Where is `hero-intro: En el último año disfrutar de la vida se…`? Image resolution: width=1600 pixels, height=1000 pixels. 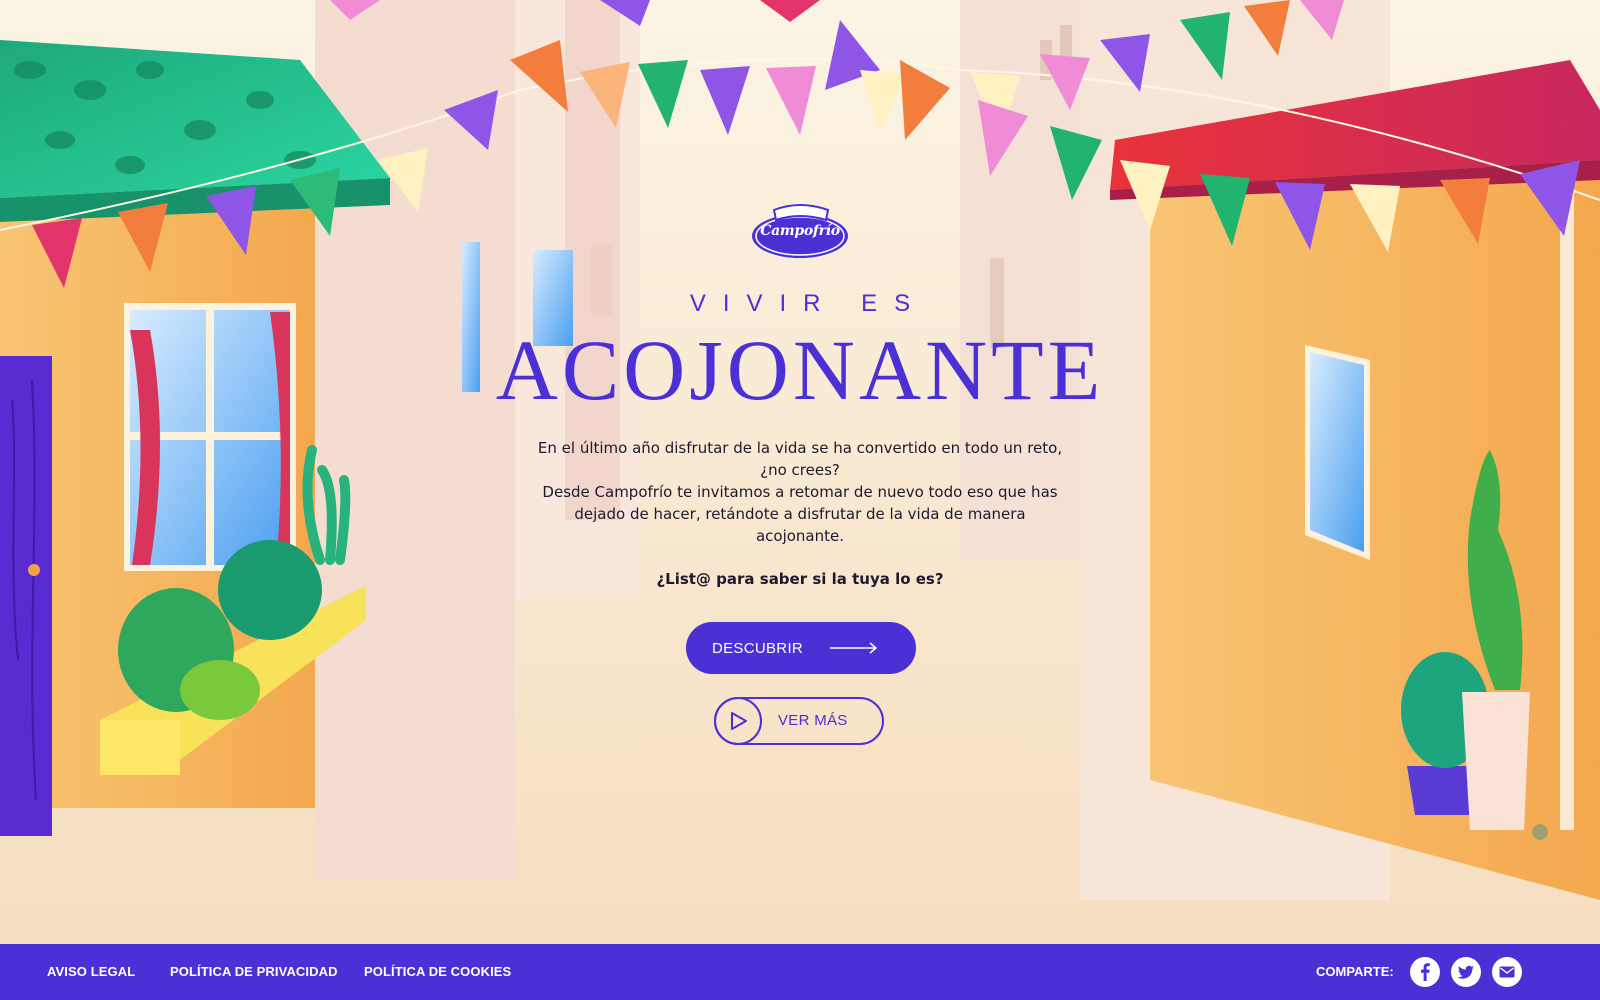 hero-intro: En el último año disfrutar de la vida se… is located at coordinates (800, 492).